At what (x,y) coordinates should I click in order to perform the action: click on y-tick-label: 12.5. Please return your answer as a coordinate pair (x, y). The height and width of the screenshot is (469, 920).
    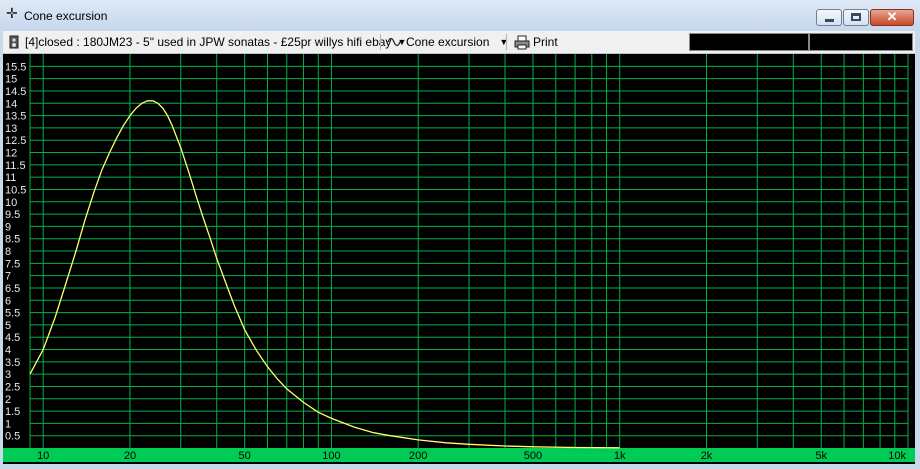
    Looking at the image, I should click on (15, 141).